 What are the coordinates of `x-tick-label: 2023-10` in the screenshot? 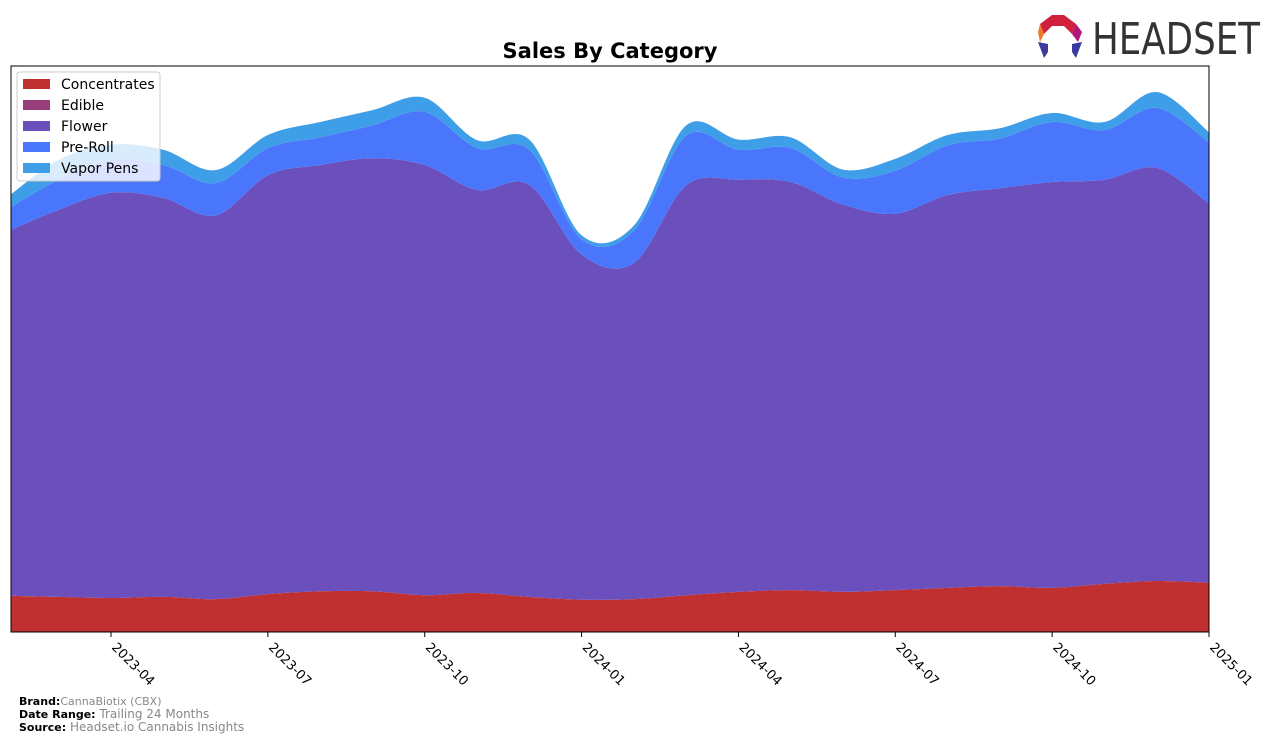 It's located at (446, 664).